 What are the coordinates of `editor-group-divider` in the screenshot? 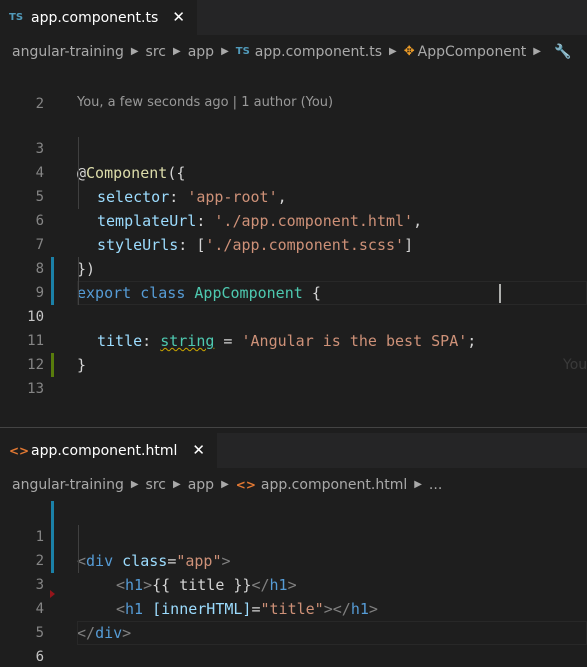 It's located at (293, 427).